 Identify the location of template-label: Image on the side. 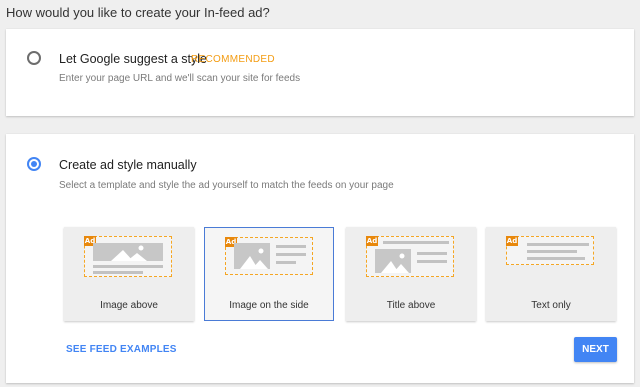
(269, 305).